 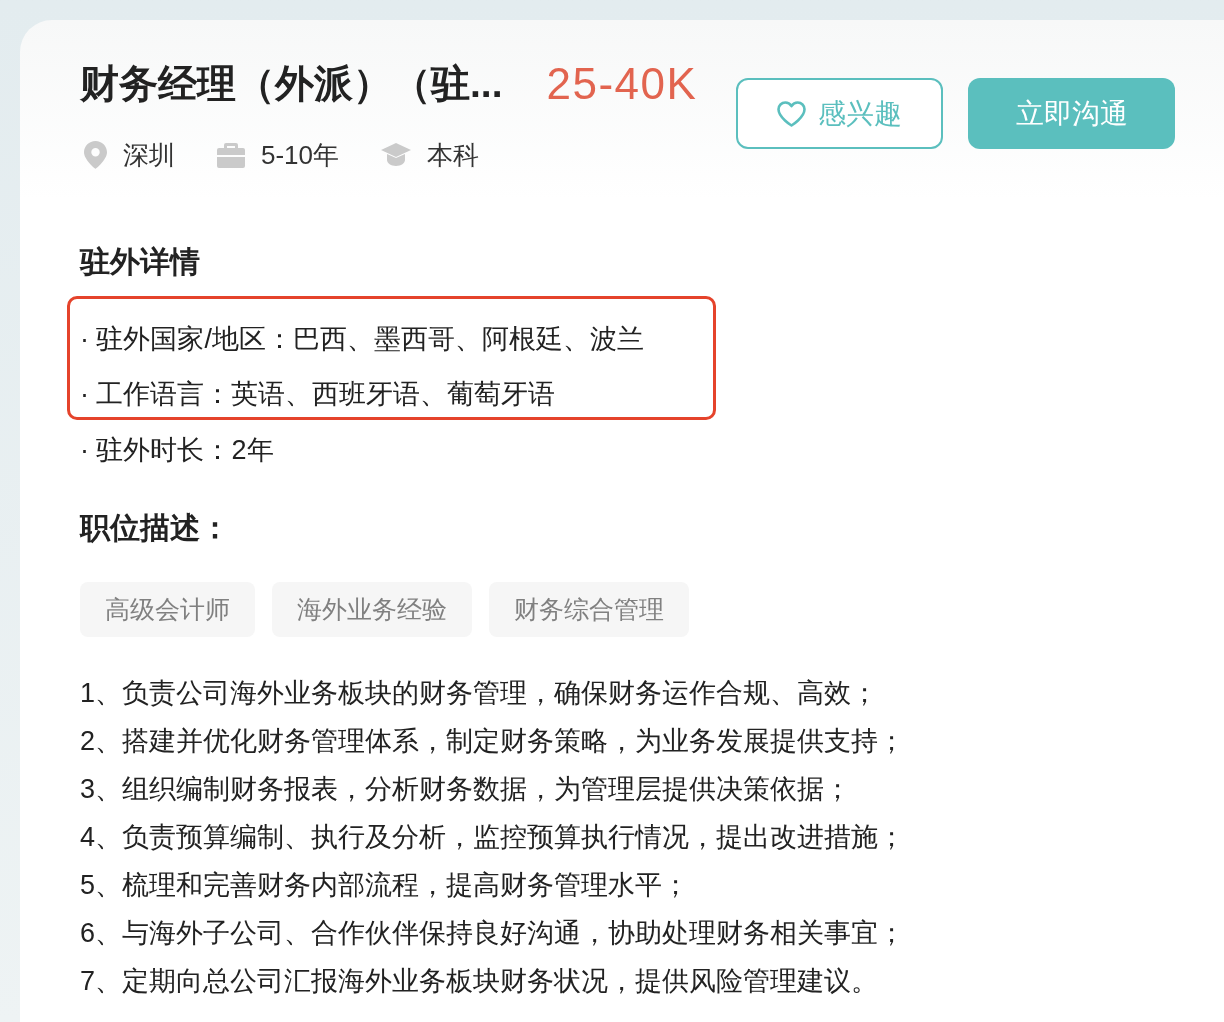 I want to click on section-heading: 驻外详情, so click(x=140, y=262).